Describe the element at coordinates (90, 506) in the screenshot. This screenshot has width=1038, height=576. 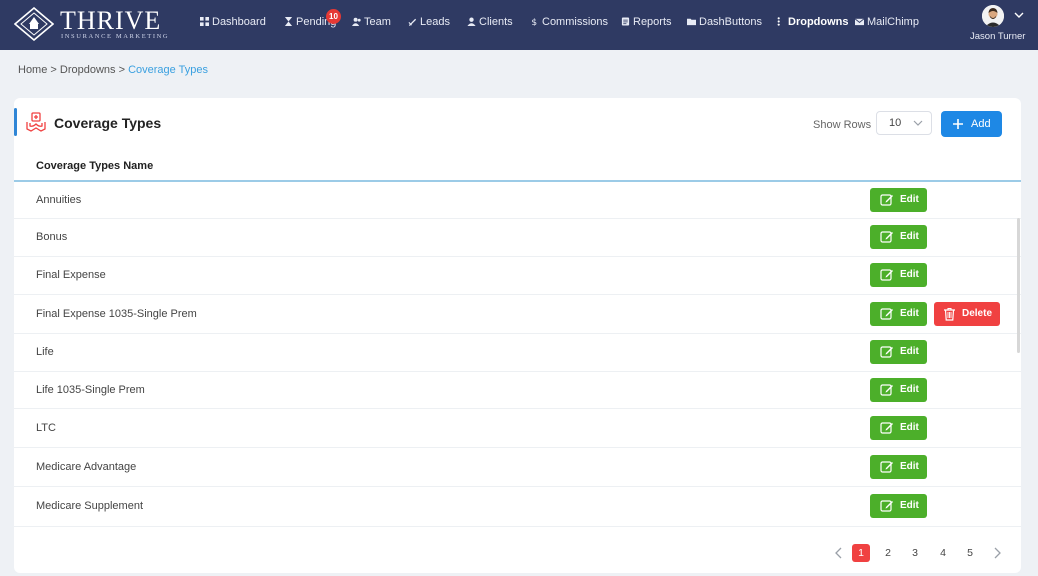
I see `coverage-type-name: Medicare Supplement` at that location.